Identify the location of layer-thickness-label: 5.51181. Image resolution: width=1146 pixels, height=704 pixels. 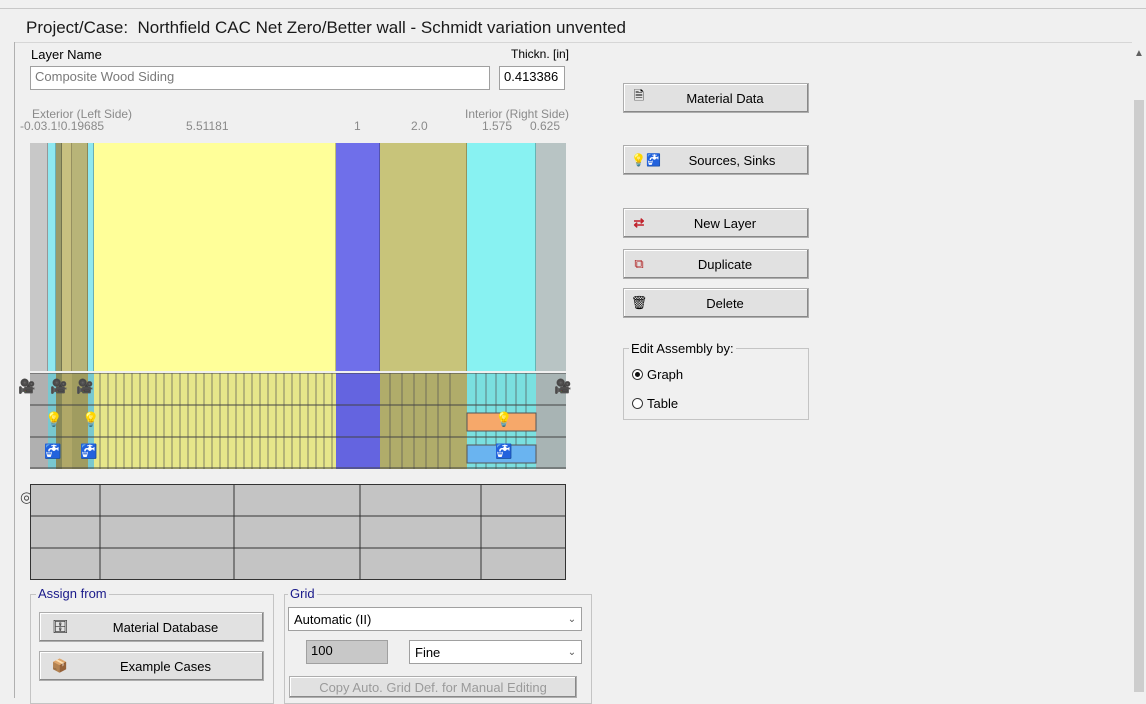
(207, 126).